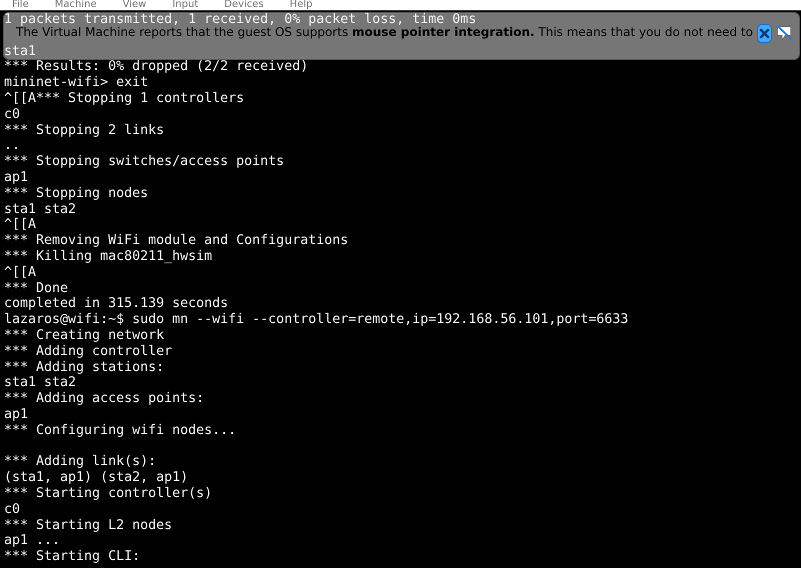  Describe the element at coordinates (88, 526) in the screenshot. I see `terminal-line: *** Starting L2 nodes` at that location.